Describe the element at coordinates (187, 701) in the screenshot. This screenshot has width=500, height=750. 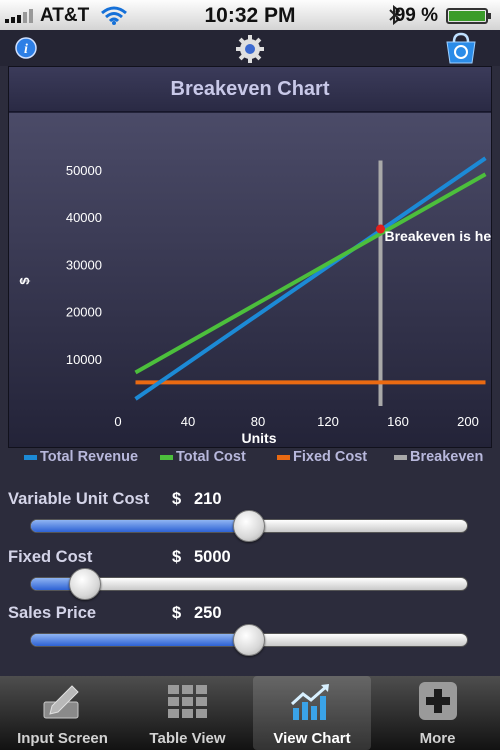
I see `grid-icon` at that location.